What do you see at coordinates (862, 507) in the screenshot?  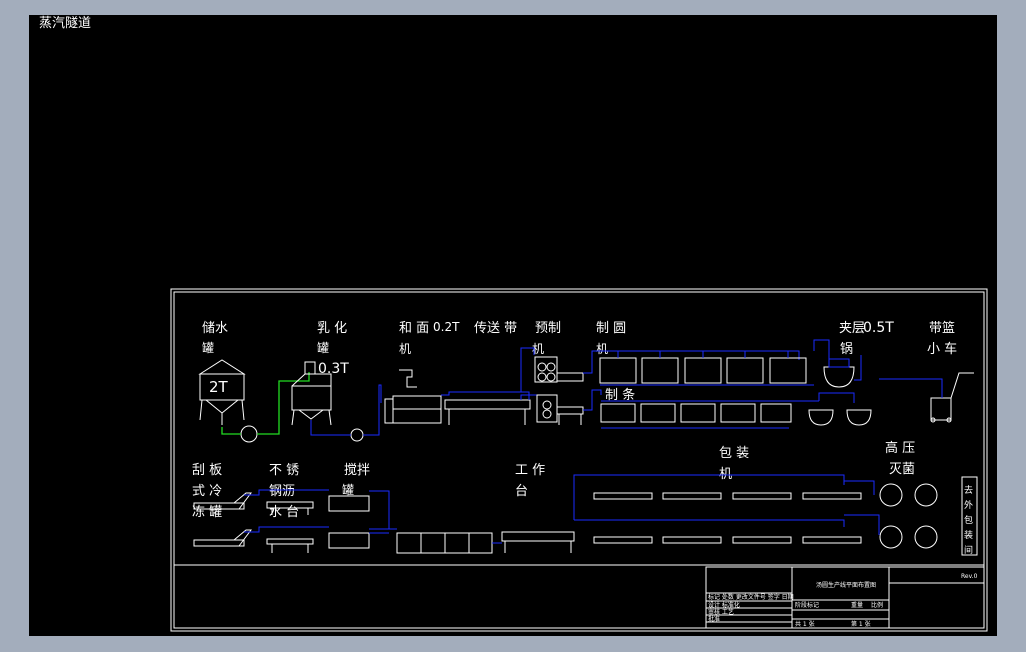 I see `packaging-pipes` at bounding box center [862, 507].